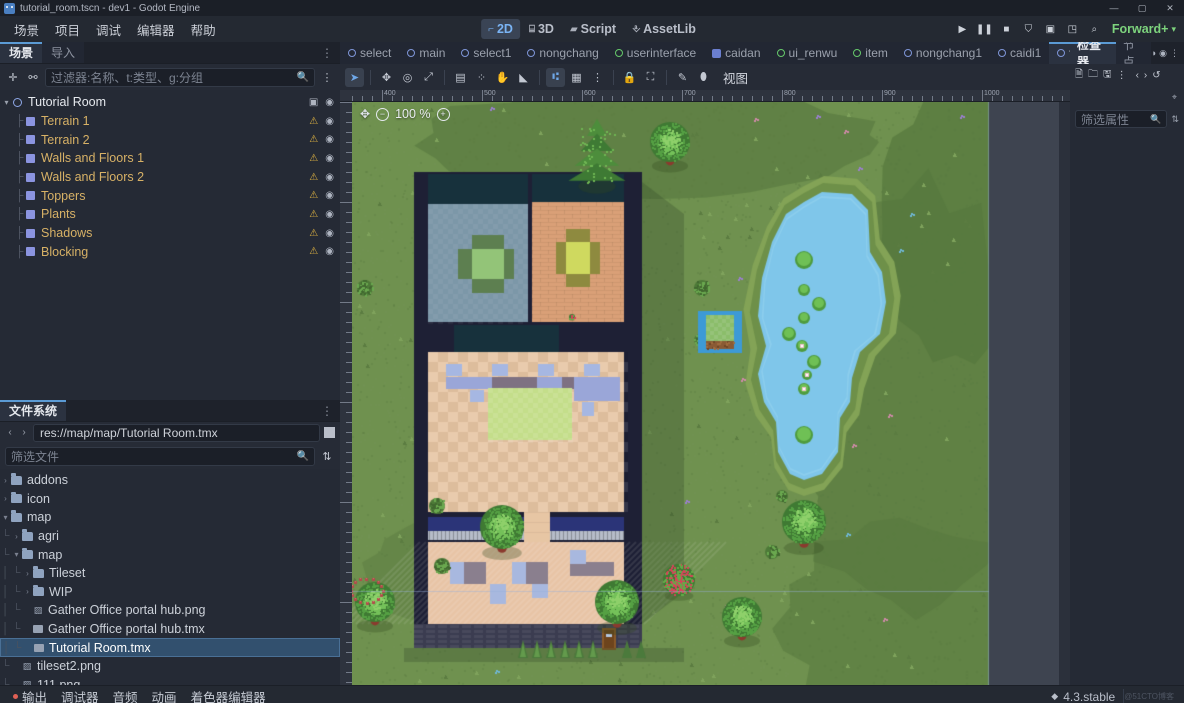 The image size is (1184, 703). Describe the element at coordinates (443, 114) in the screenshot. I see `zoom-in-button: +` at that location.